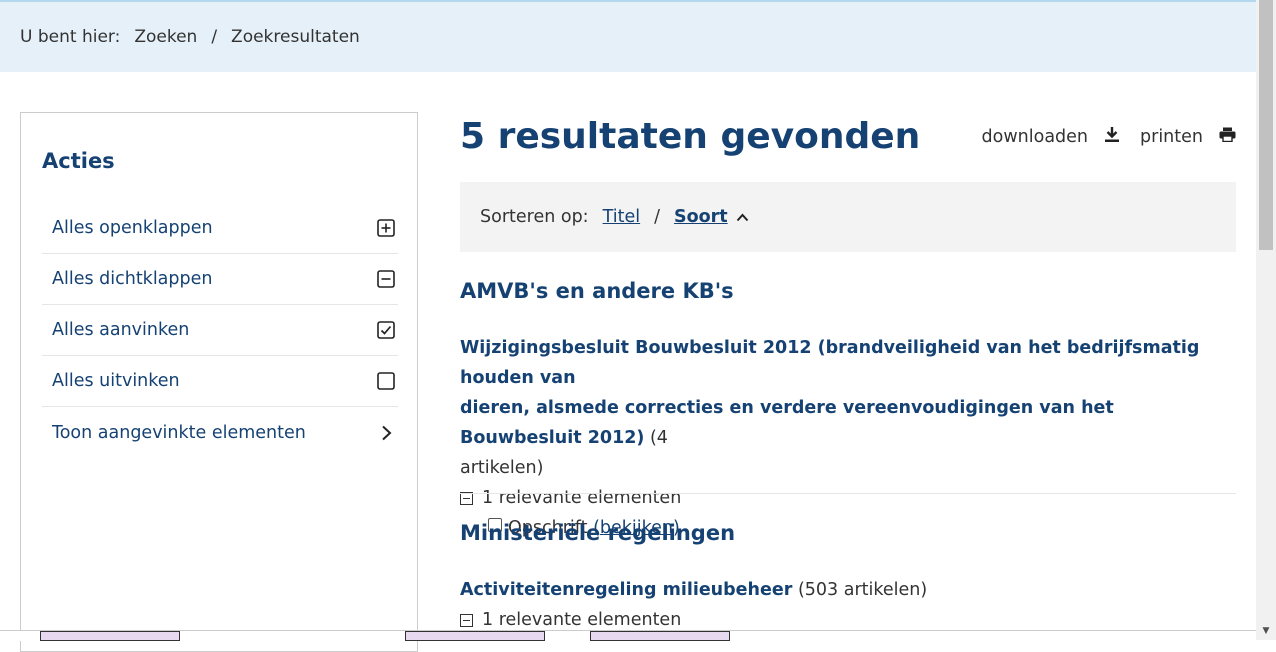 The image size is (1276, 652). What do you see at coordinates (116, 381) in the screenshot?
I see `action-label: Alles uitvinken` at bounding box center [116, 381].